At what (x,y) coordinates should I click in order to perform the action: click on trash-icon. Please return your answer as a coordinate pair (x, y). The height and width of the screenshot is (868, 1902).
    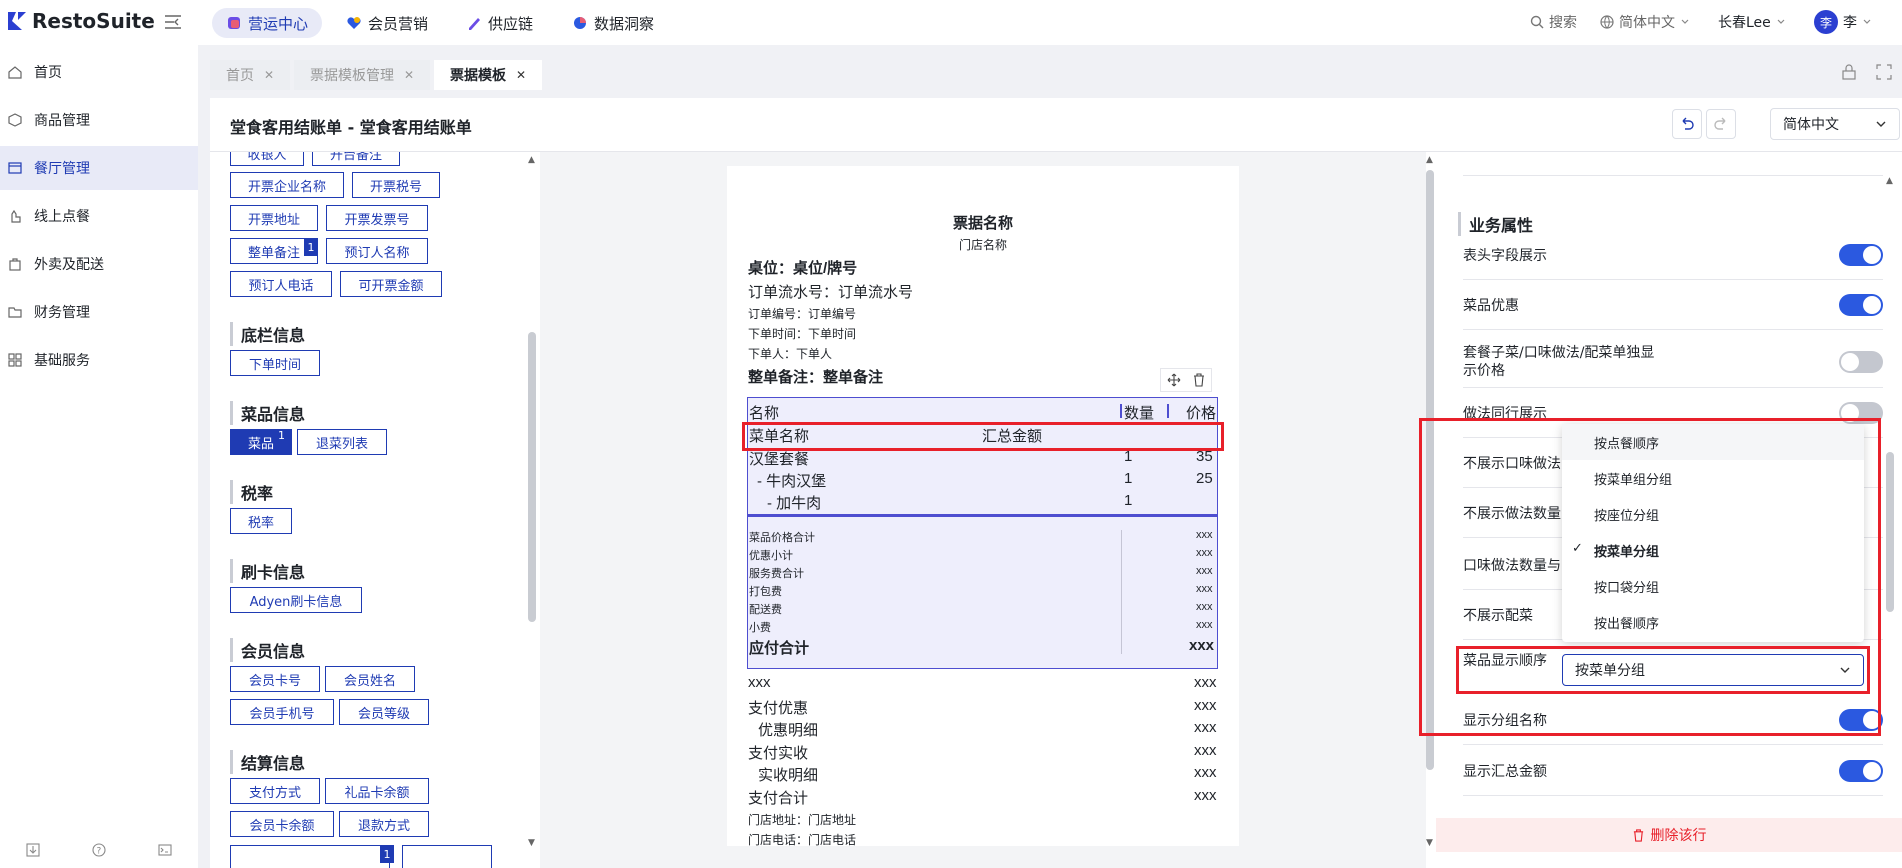
    Looking at the image, I should click on (1199, 380).